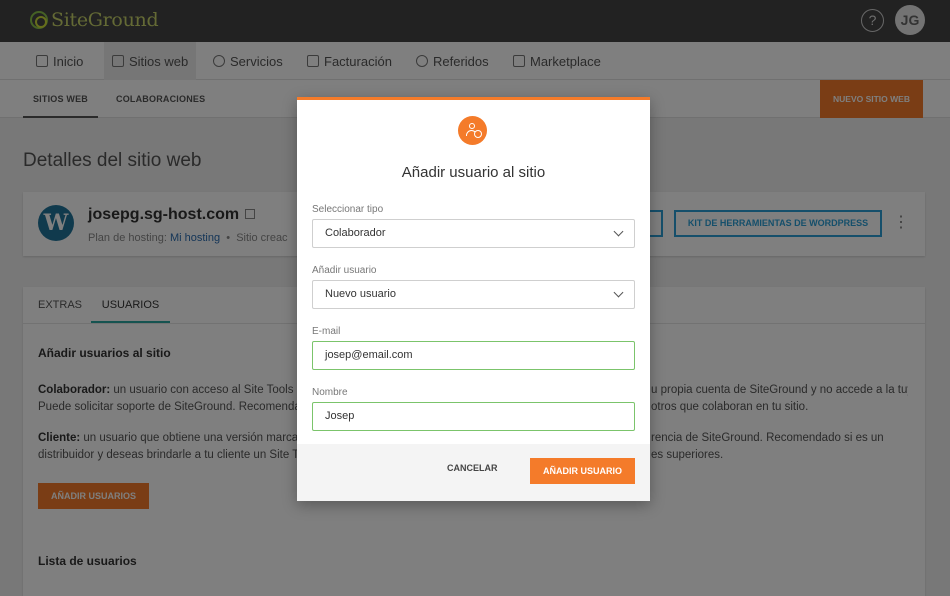  What do you see at coordinates (473, 233) in the screenshot?
I see `type-select: Colaborador` at bounding box center [473, 233].